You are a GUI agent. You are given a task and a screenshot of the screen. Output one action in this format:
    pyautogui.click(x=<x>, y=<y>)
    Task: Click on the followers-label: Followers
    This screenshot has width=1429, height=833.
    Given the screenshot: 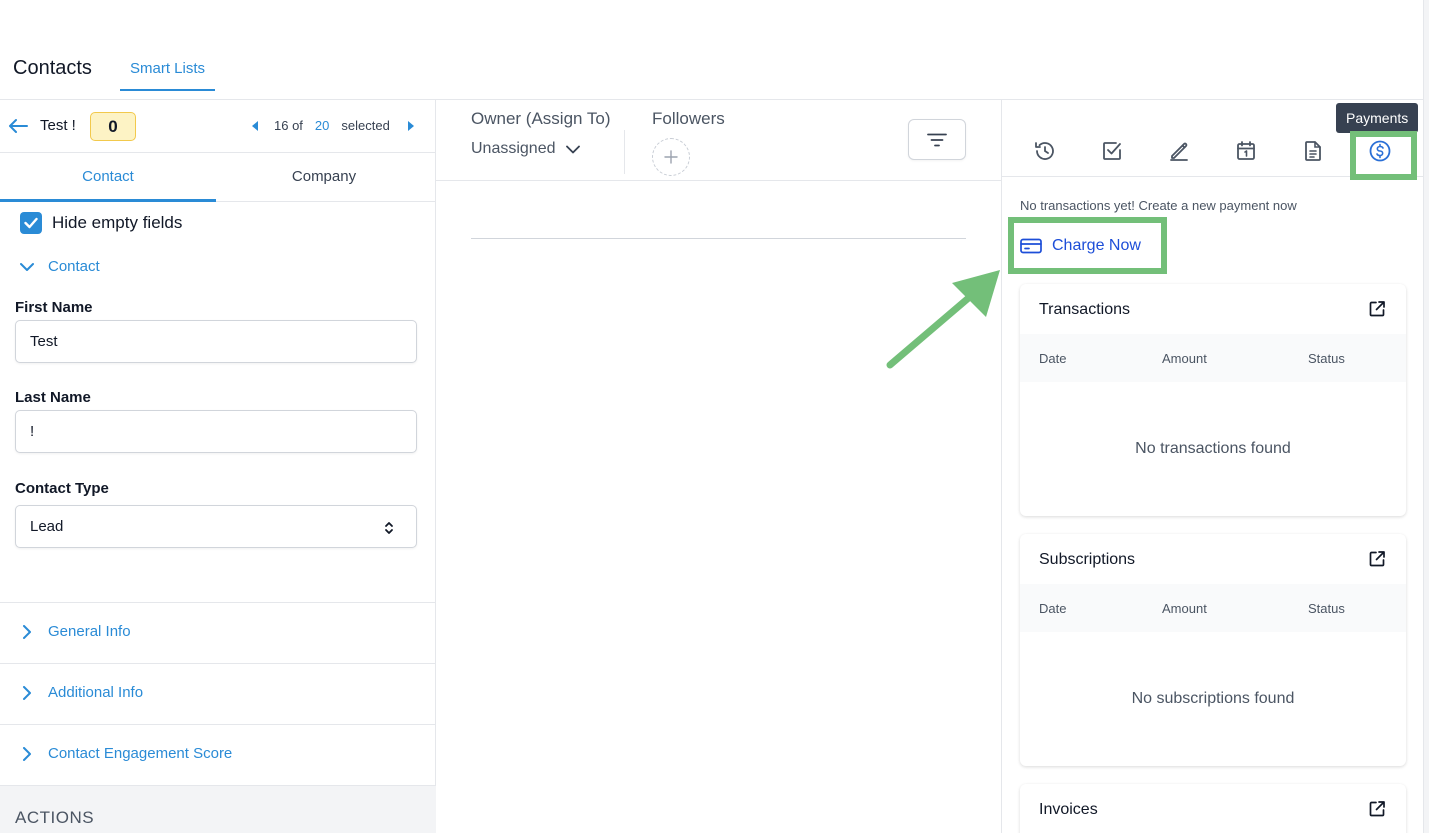 What is the action you would take?
    pyautogui.click(x=688, y=118)
    